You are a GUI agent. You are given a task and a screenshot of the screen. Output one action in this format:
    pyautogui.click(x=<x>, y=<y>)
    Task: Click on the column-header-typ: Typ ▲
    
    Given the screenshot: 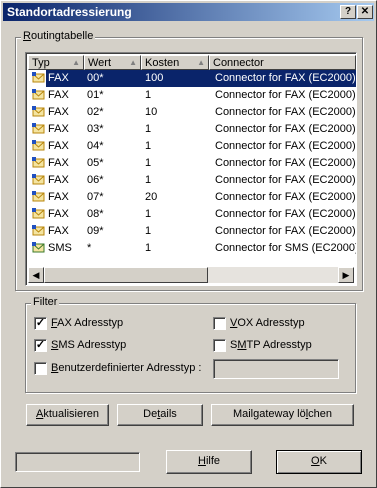 What is the action you would take?
    pyautogui.click(x=56, y=62)
    